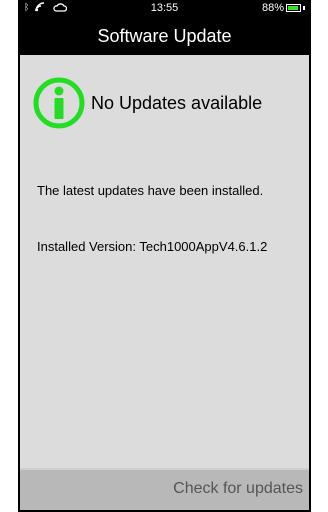  Describe the element at coordinates (304, 8) in the screenshot. I see `battery-tip` at that location.